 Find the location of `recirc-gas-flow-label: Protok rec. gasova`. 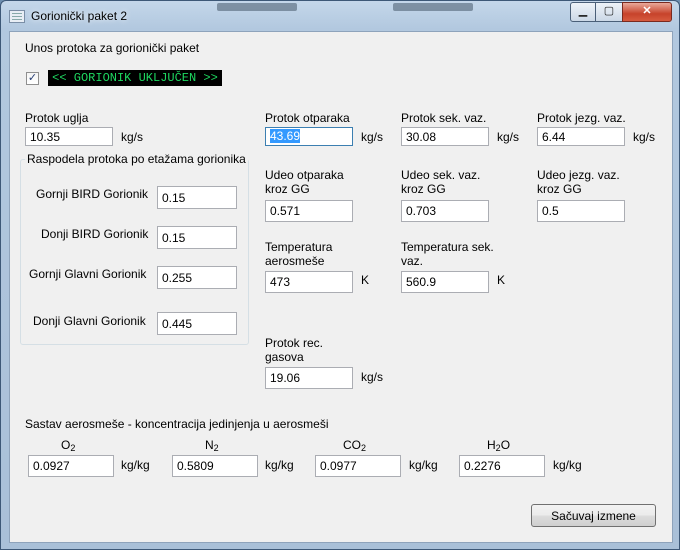

recirc-gas-flow-label: Protok rec. gasova is located at coordinates (294, 350).